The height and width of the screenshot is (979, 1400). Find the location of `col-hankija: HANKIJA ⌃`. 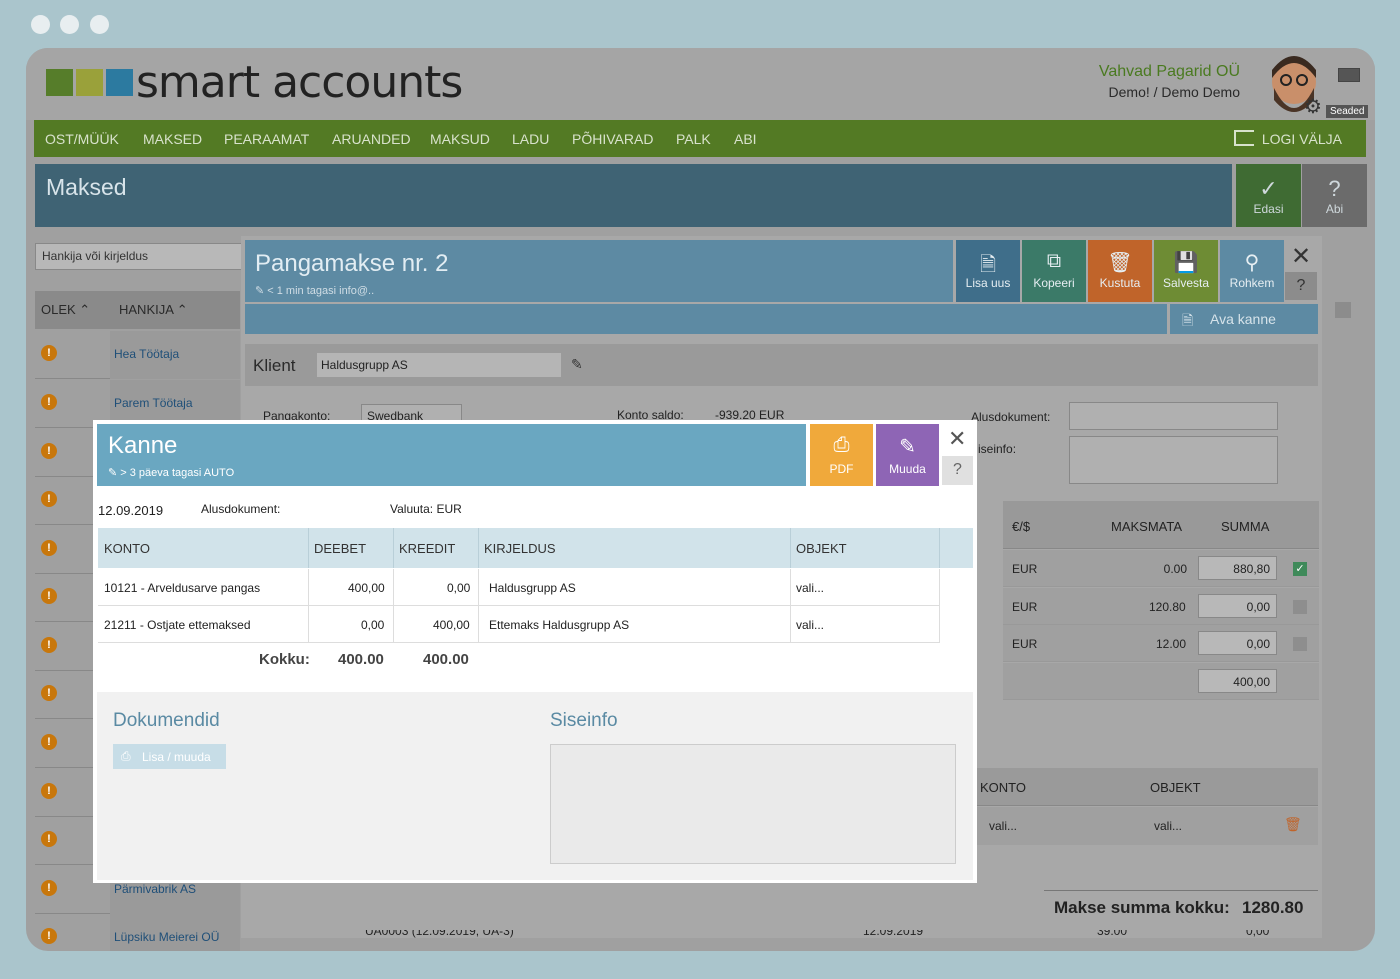

col-hankija: HANKIJA ⌃ is located at coordinates (153, 310).